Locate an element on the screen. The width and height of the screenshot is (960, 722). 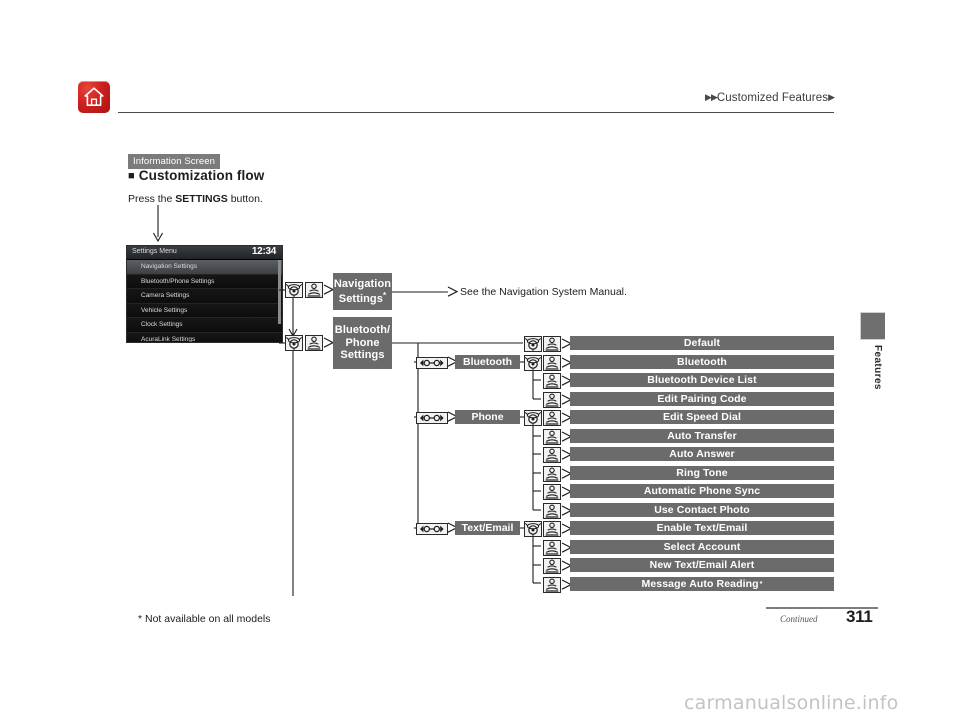
item-bluetooth-device-list: Bluetooth Device List is located at coordinates (702, 380).